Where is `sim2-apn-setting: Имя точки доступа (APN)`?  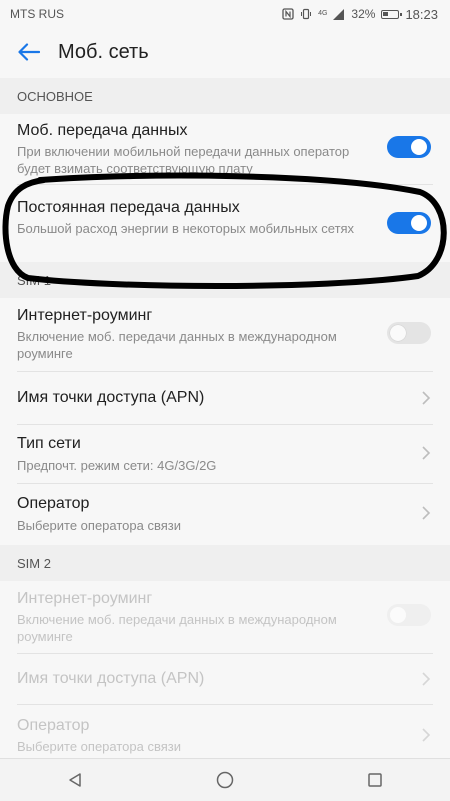 sim2-apn-setting: Имя точки доступа (APN) is located at coordinates (225, 679).